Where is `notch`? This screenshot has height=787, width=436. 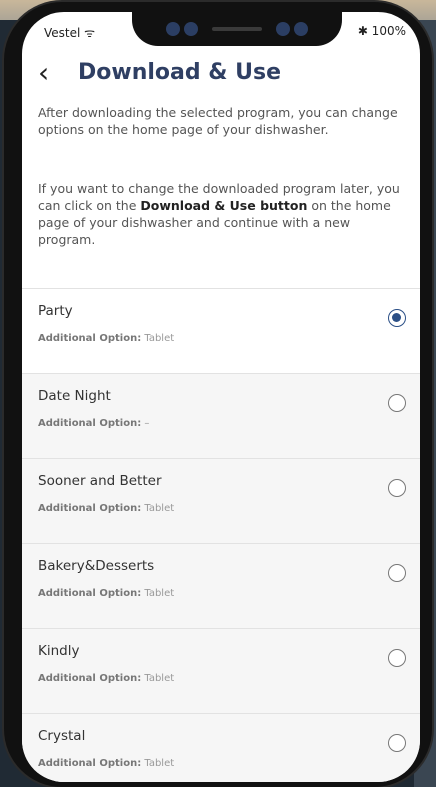 notch is located at coordinates (237, 29).